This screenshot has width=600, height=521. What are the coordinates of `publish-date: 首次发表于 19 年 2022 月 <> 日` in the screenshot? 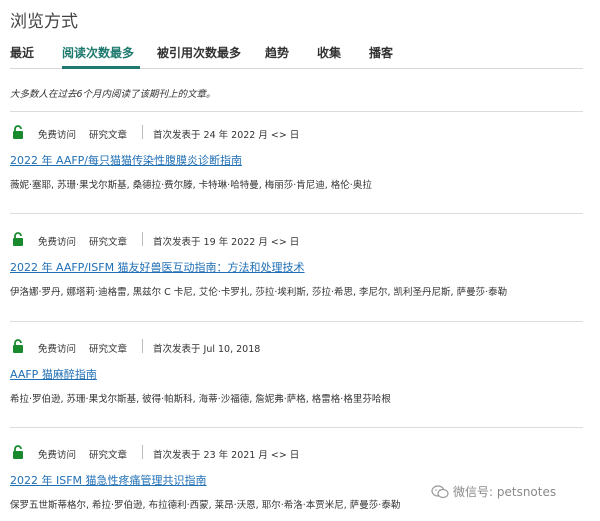 It's located at (226, 242).